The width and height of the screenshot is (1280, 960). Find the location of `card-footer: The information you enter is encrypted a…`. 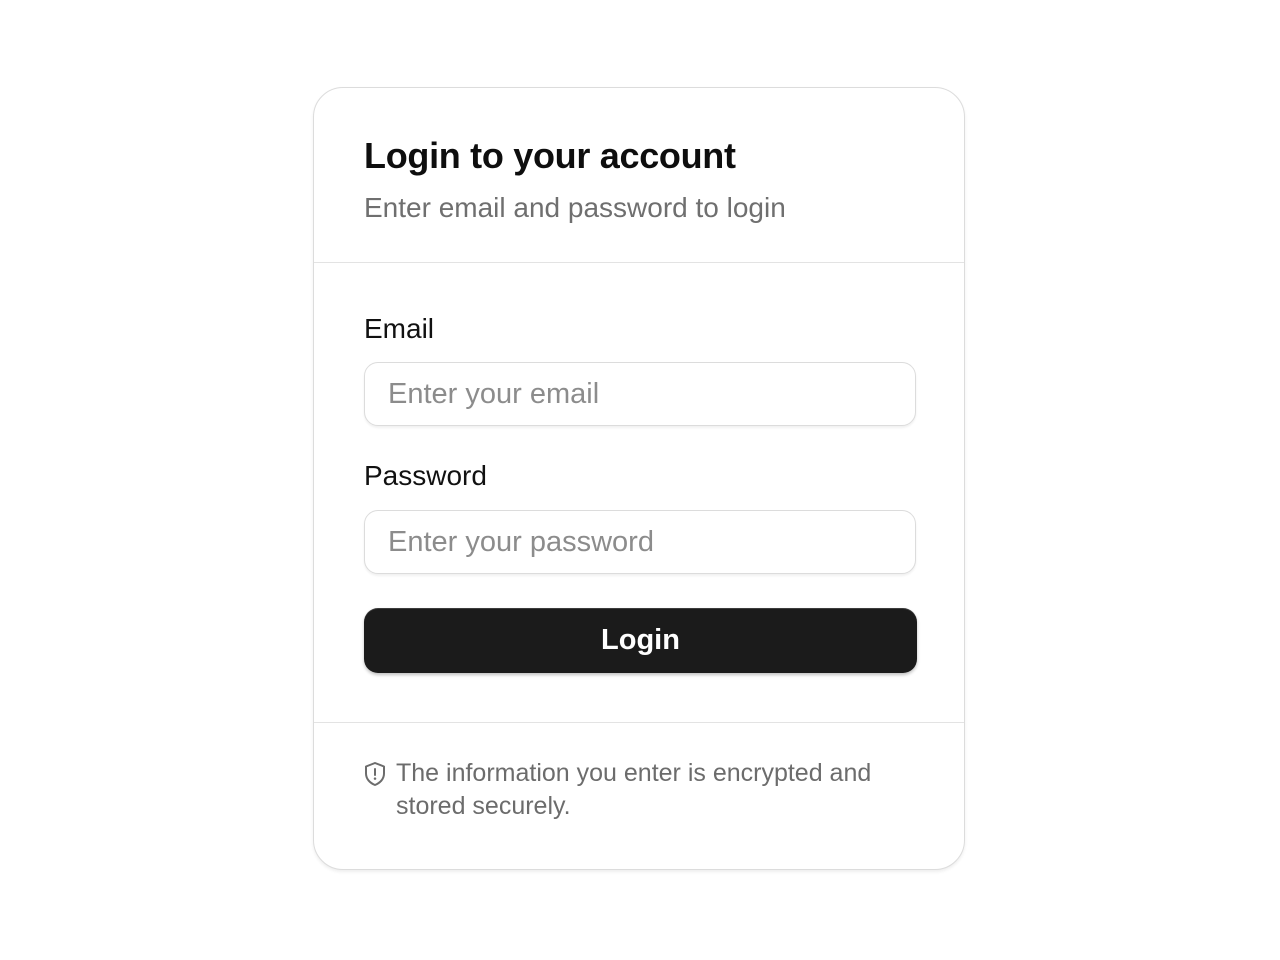

card-footer: The information you enter is encrypted a… is located at coordinates (639, 795).